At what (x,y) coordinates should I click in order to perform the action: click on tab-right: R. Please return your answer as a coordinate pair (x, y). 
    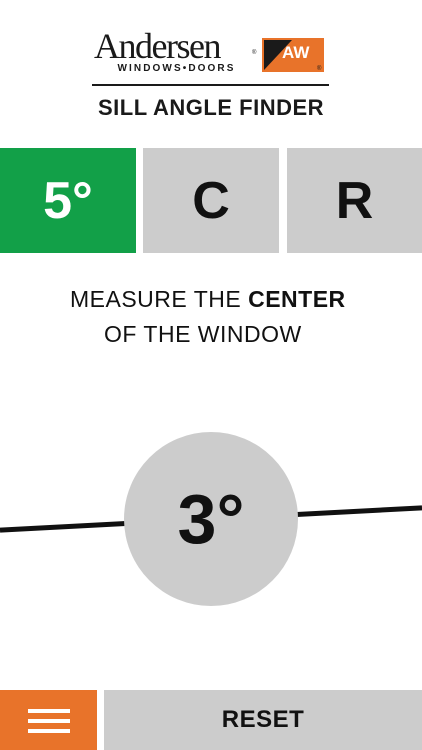
    Looking at the image, I should click on (354, 200).